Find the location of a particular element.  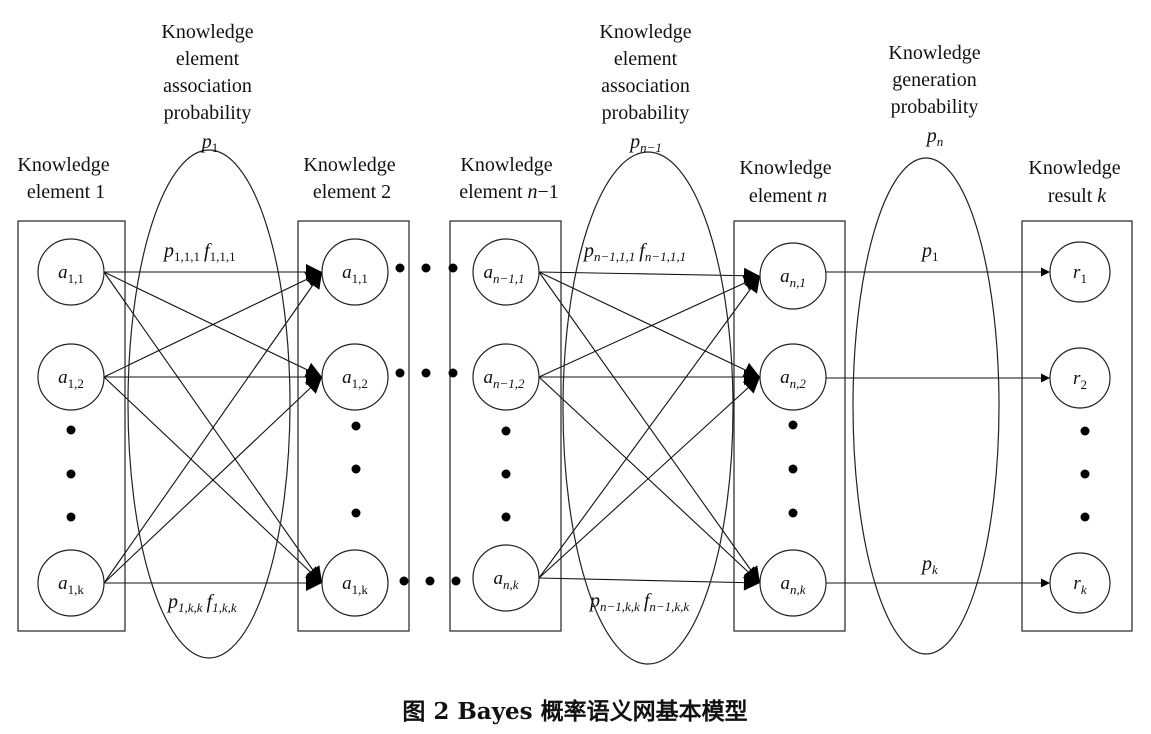

node-a-n-k-col3: an,k is located at coordinates (506, 578).